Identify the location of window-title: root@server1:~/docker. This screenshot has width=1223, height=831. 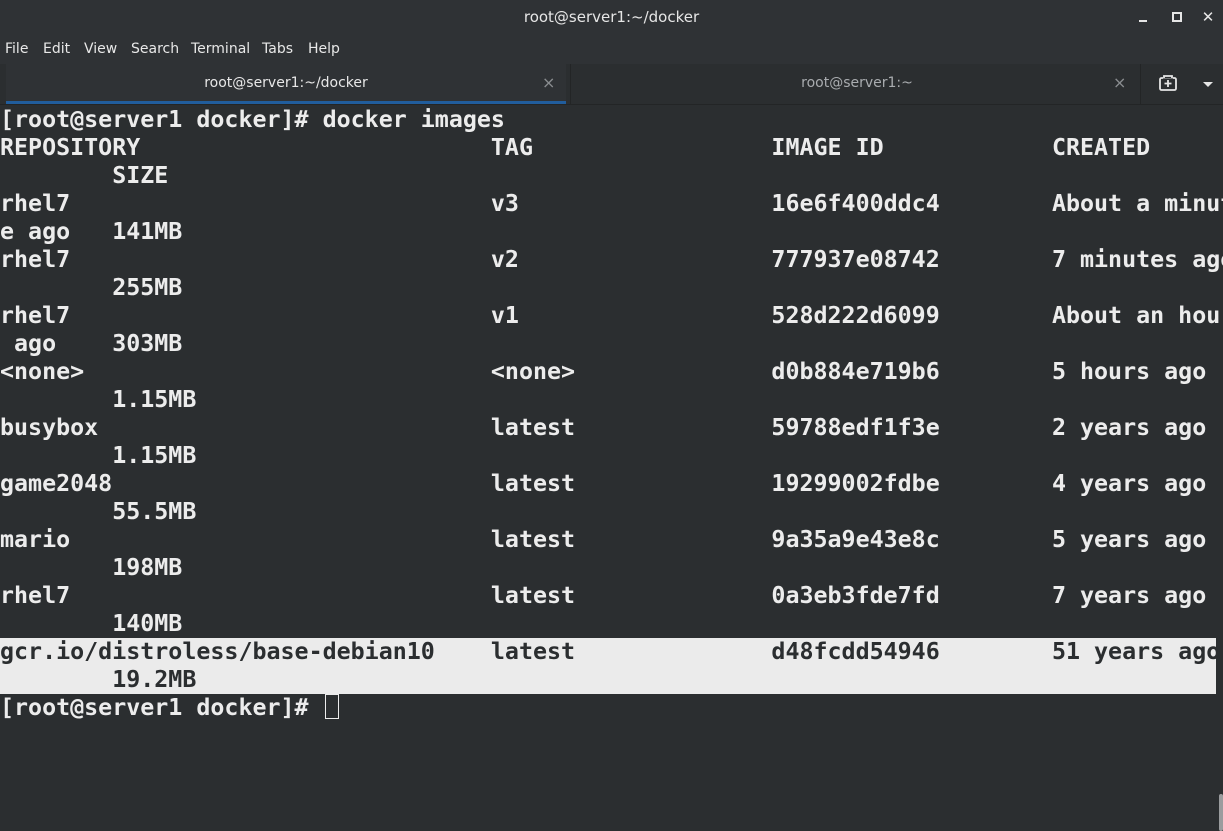
(611, 17).